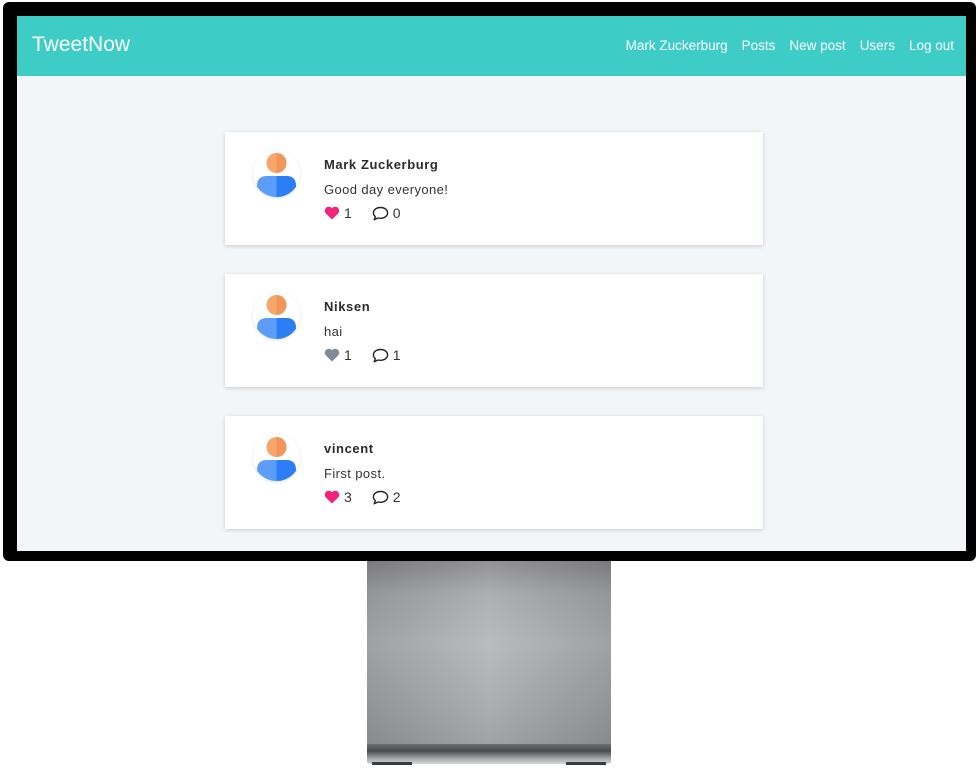 The image size is (978, 768). I want to click on post-actions: 3 2, so click(362, 497).